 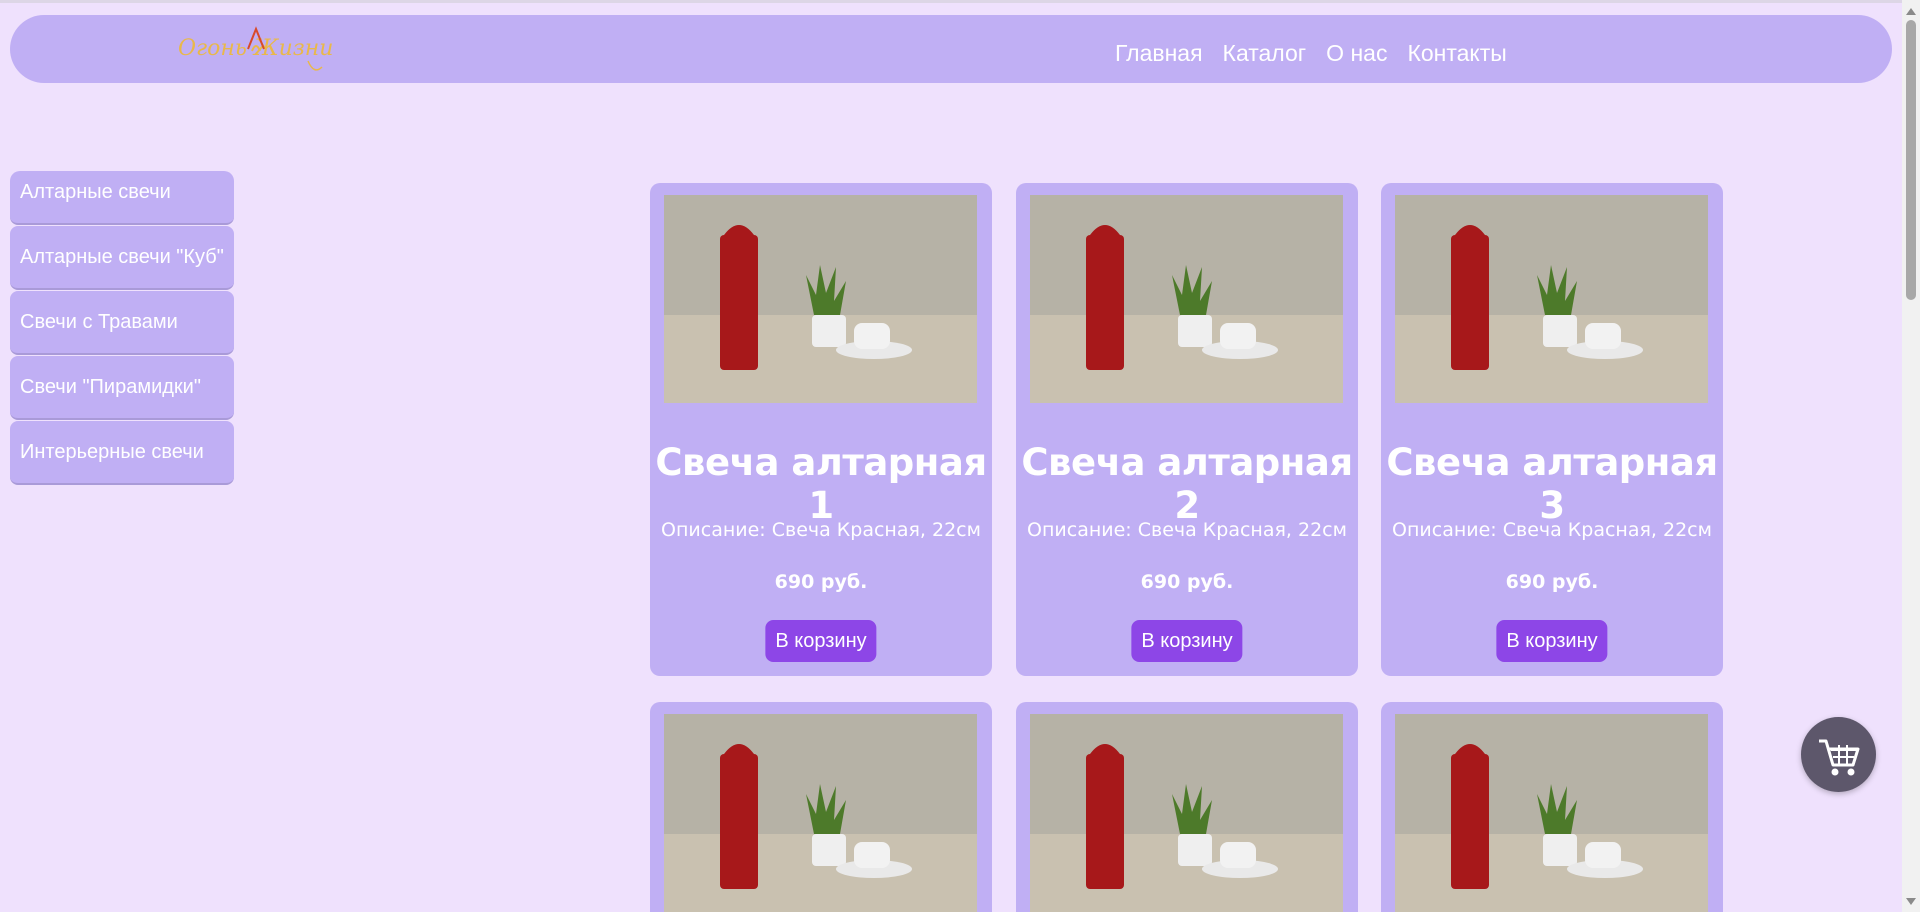 I want to click on scroll-down-arrow-icon, so click(x=1911, y=901).